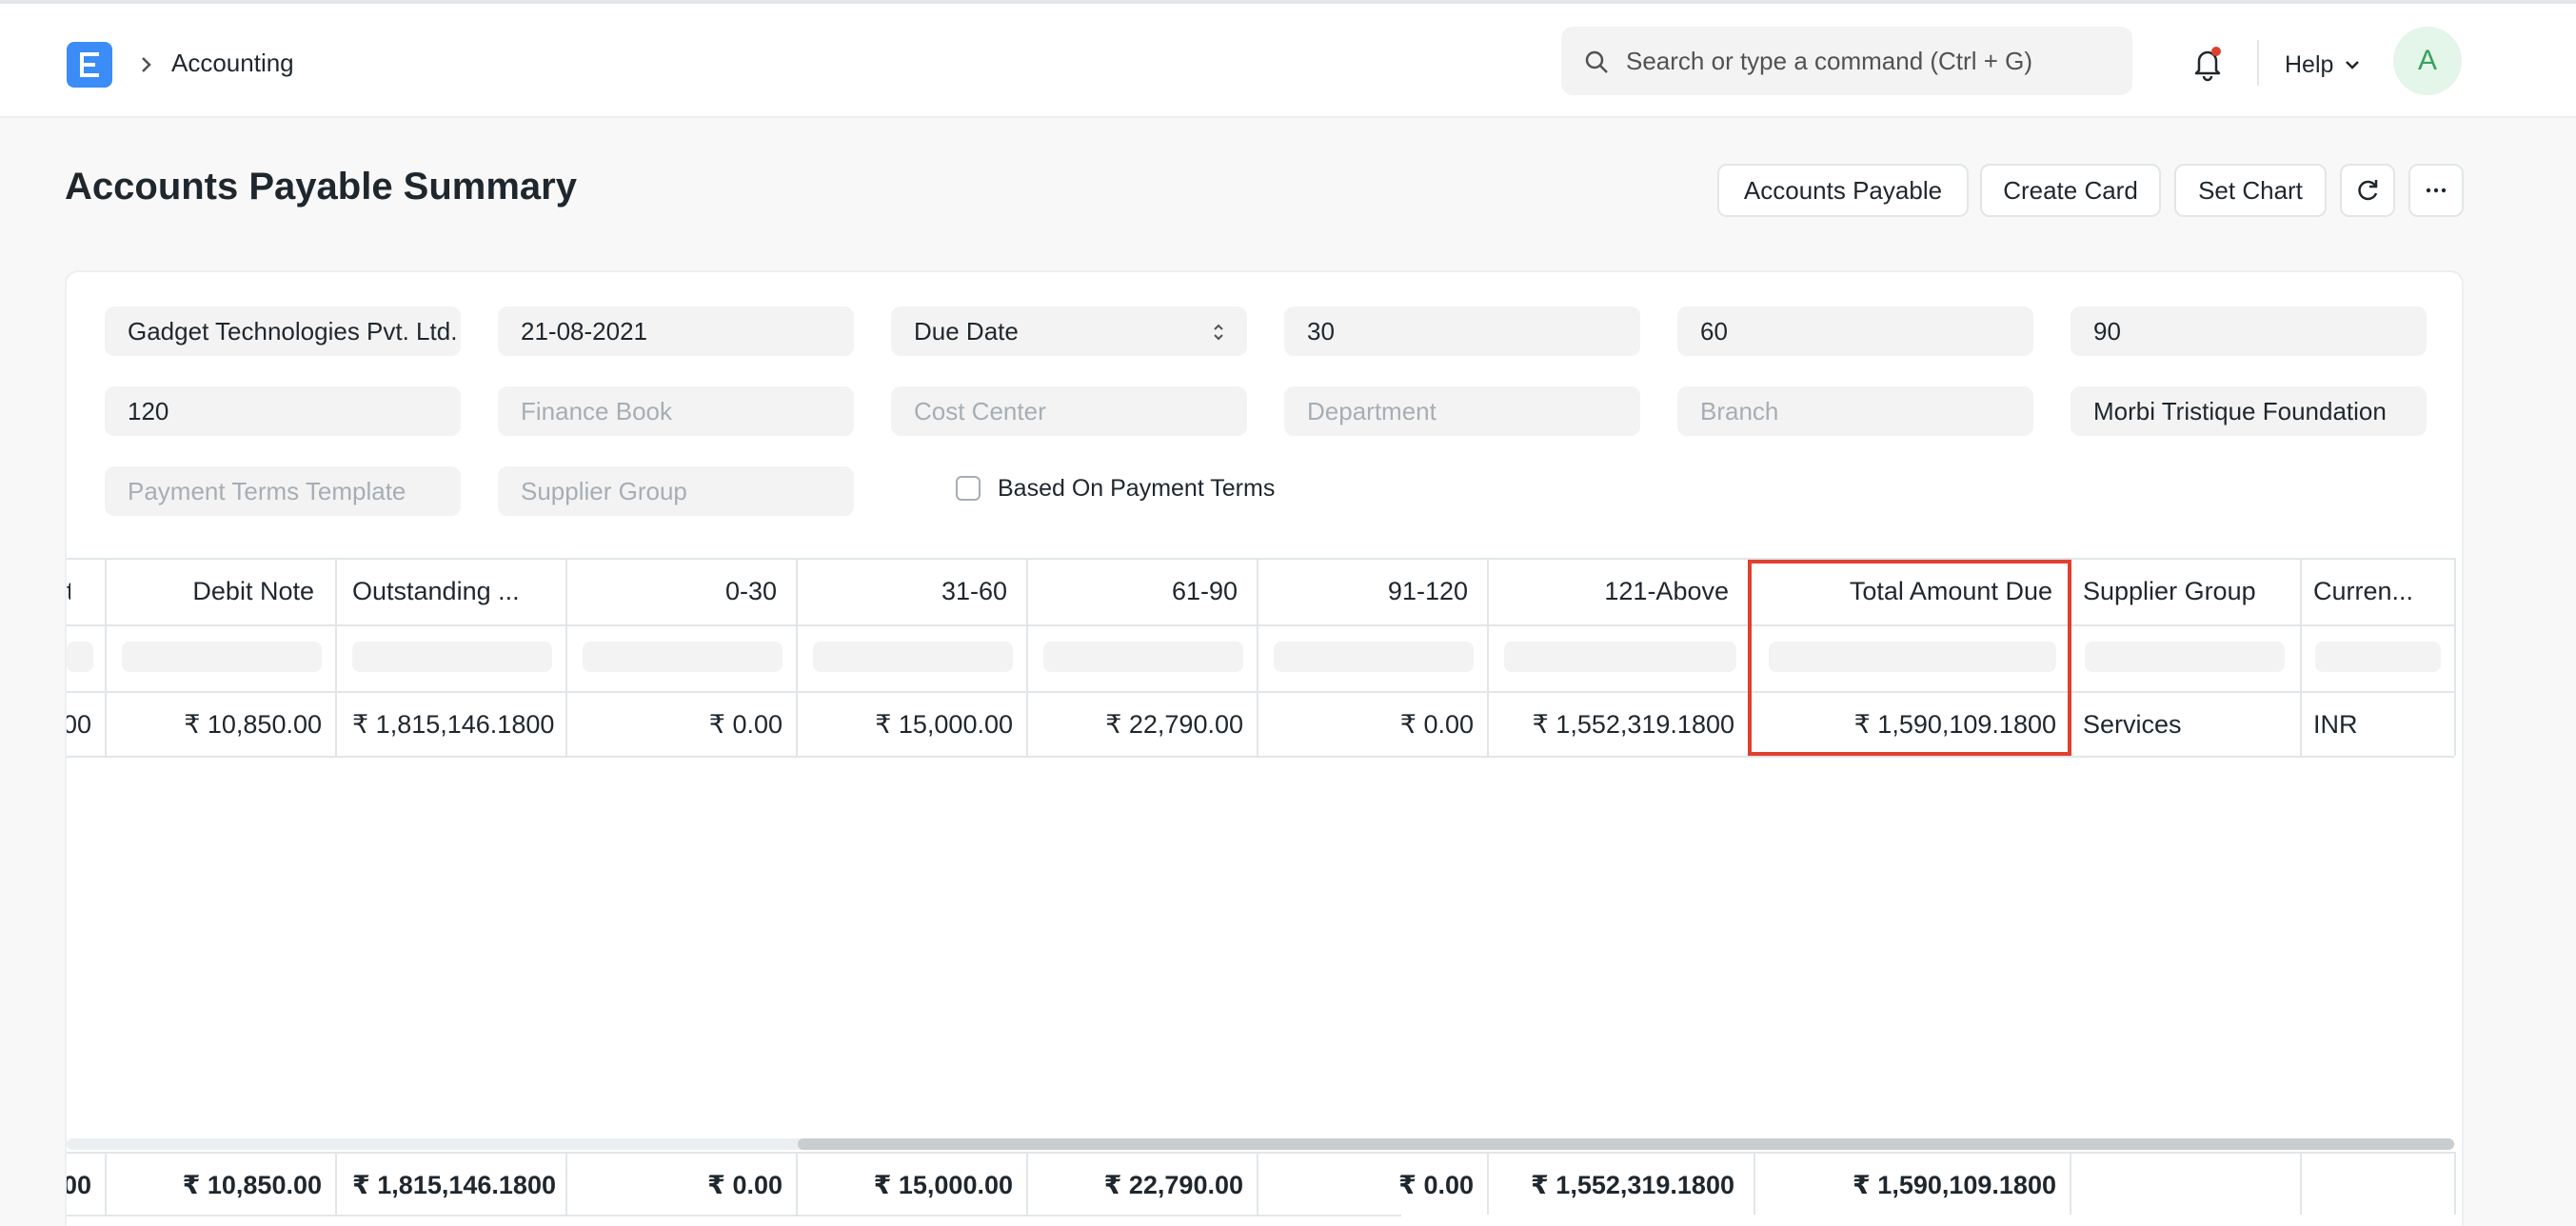 The image size is (2576, 1226). I want to click on based-on-payment-terms-checkbox, so click(968, 488).